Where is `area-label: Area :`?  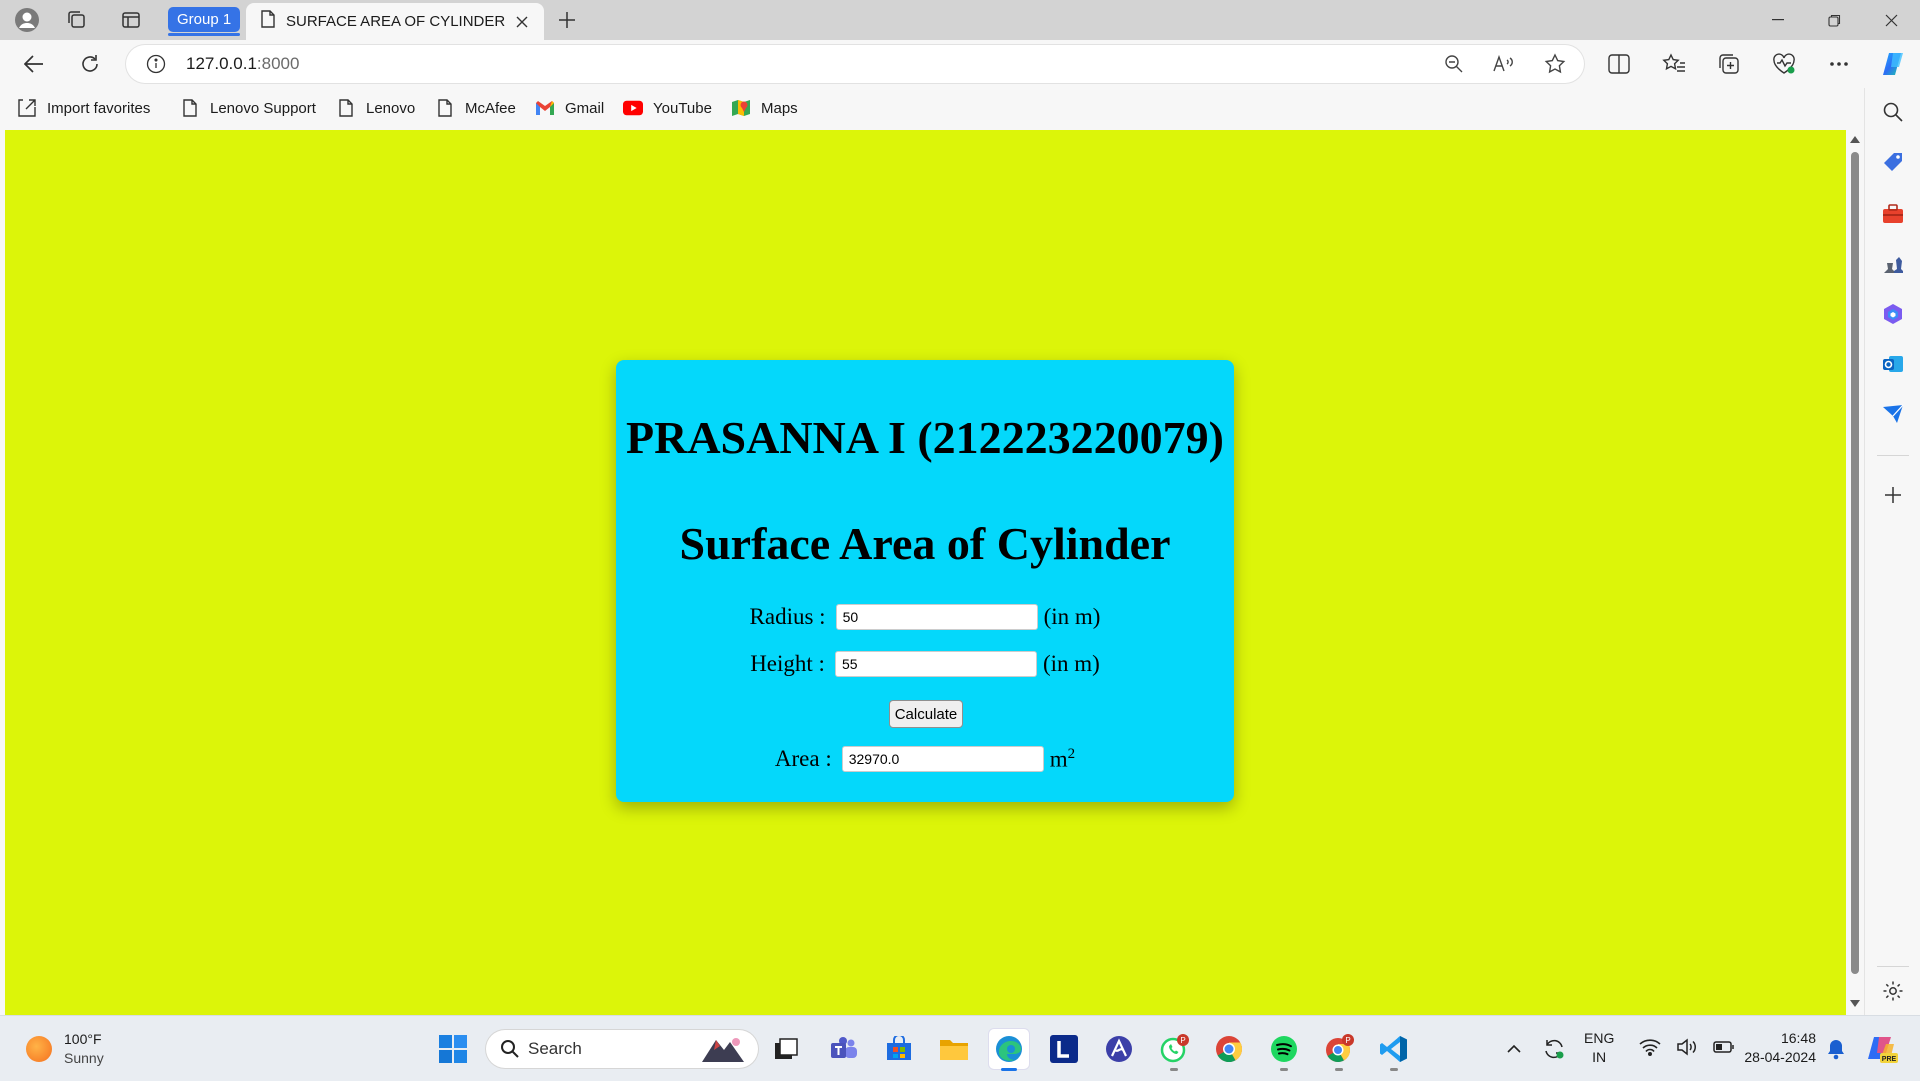
area-label: Area : is located at coordinates (803, 759).